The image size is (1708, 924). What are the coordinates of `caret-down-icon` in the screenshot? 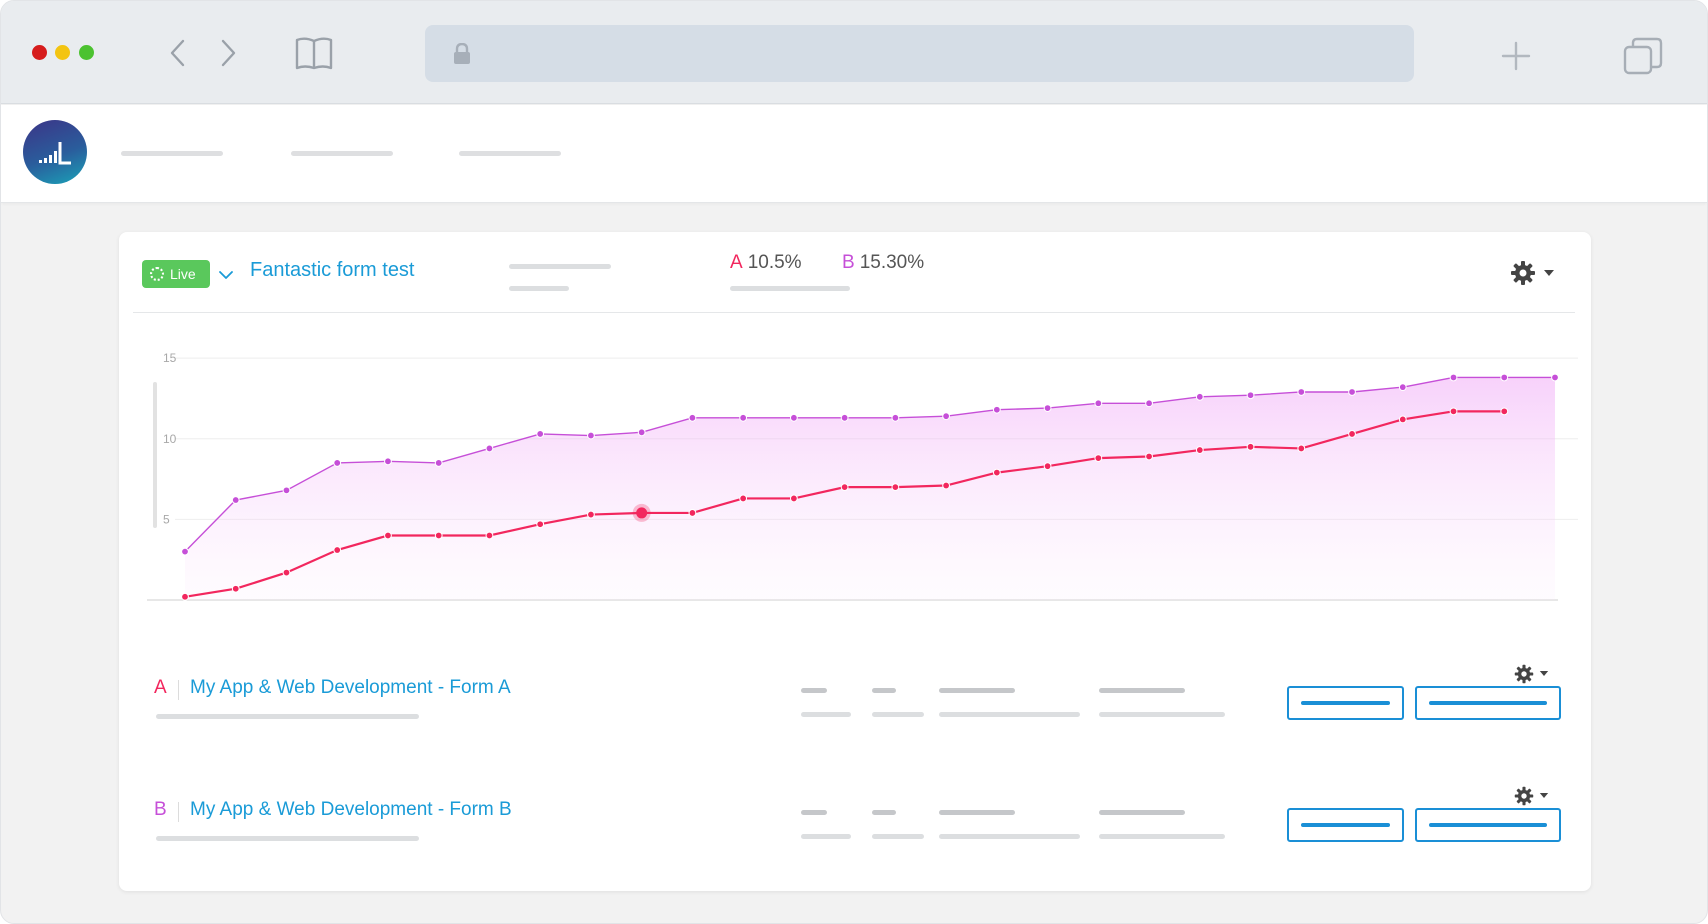 It's located at (1549, 273).